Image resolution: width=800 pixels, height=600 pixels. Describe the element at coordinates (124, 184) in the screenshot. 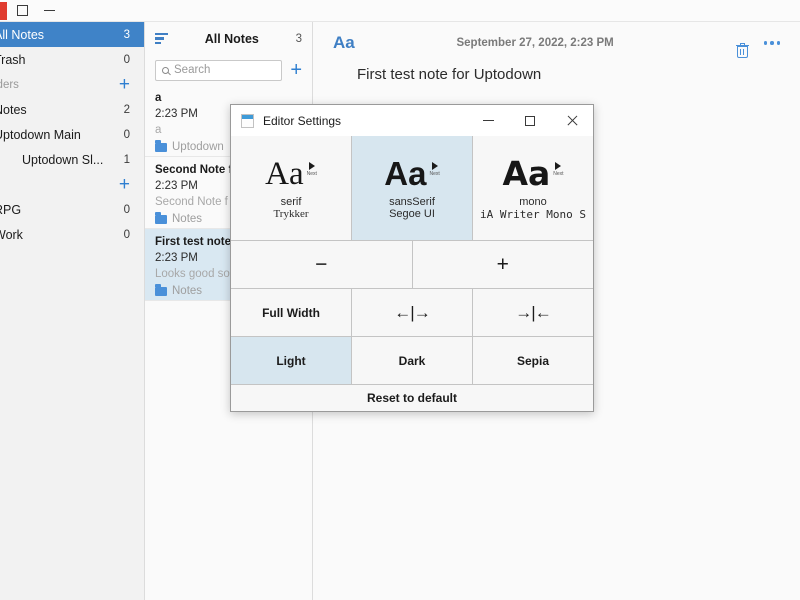

I see `add-tag-icon: +` at that location.